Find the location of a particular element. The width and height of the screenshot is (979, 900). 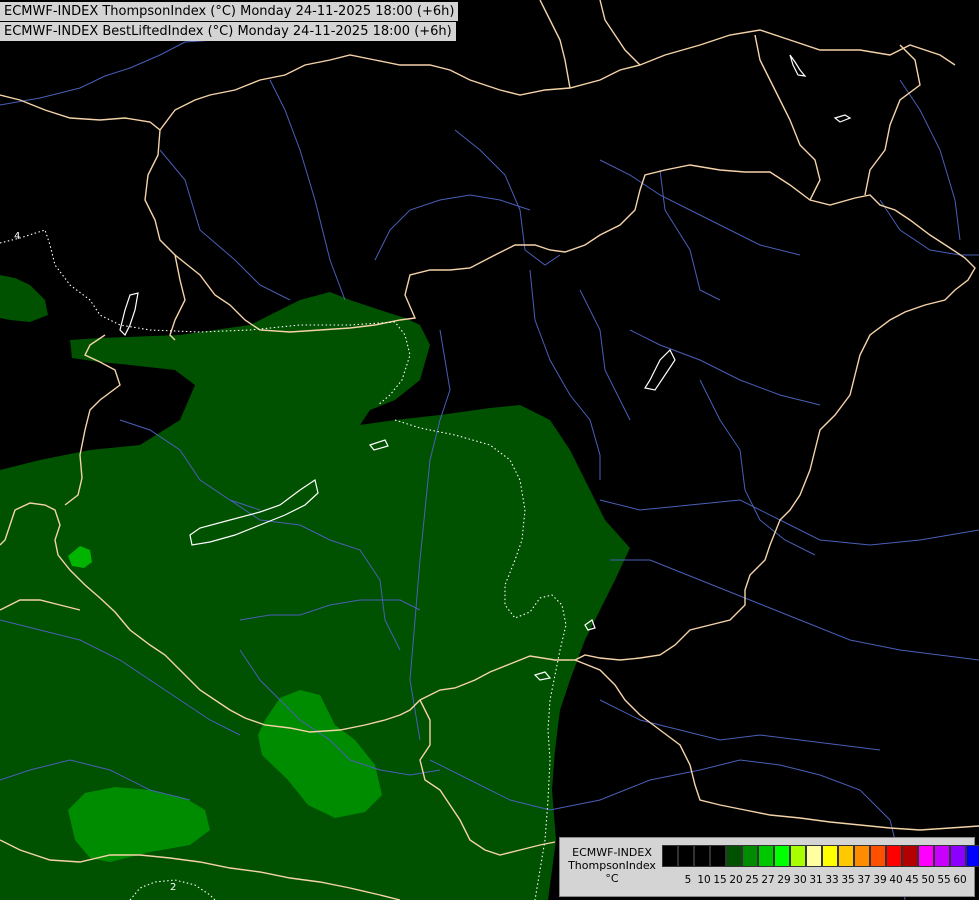

legend-tick-label: 10 is located at coordinates (704, 880).